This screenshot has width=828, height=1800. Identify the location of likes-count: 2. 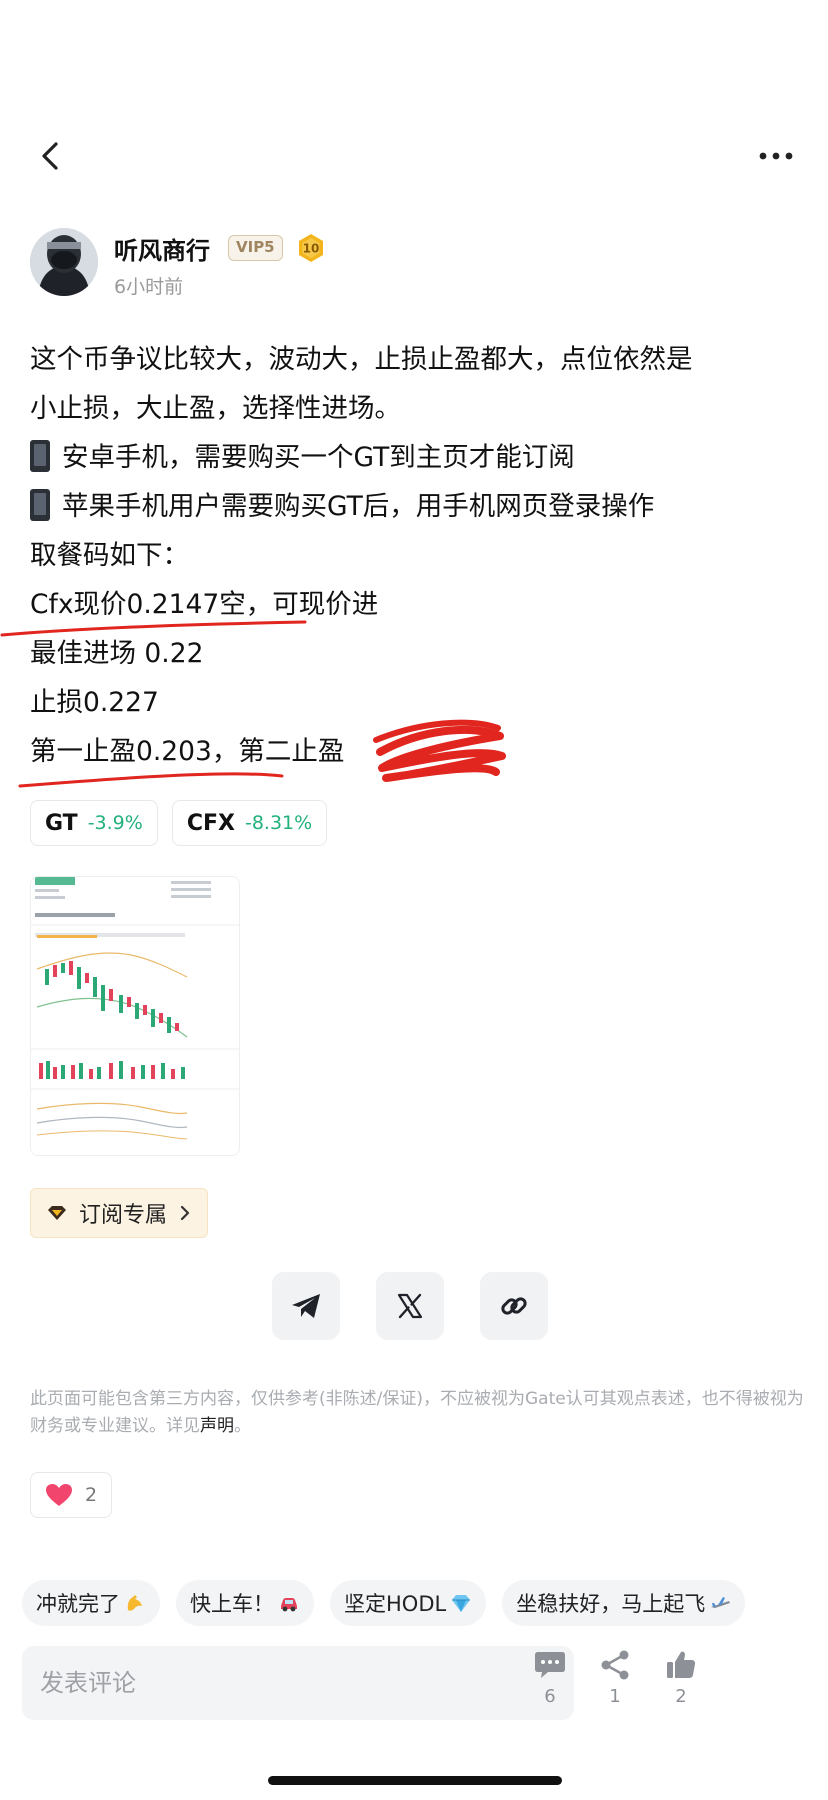
(681, 1696).